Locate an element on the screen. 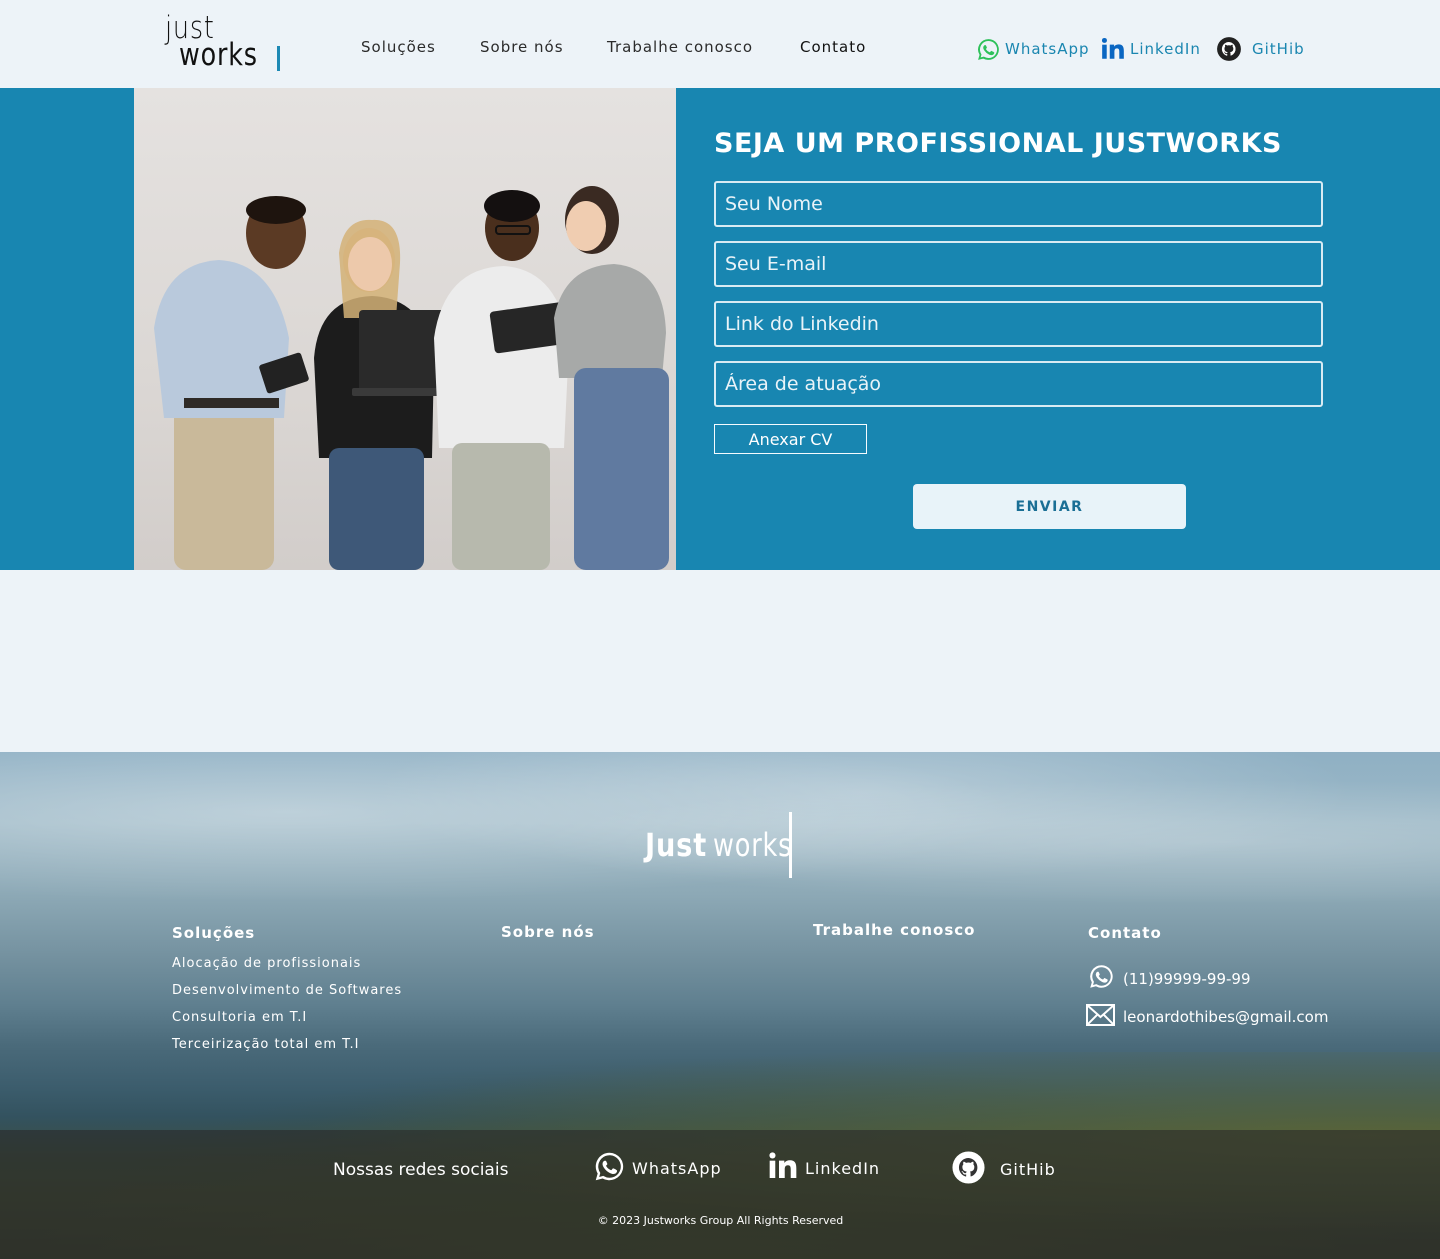 This screenshot has height=1259, width=1440. header-github-link: GitHib is located at coordinates (1260, 49).